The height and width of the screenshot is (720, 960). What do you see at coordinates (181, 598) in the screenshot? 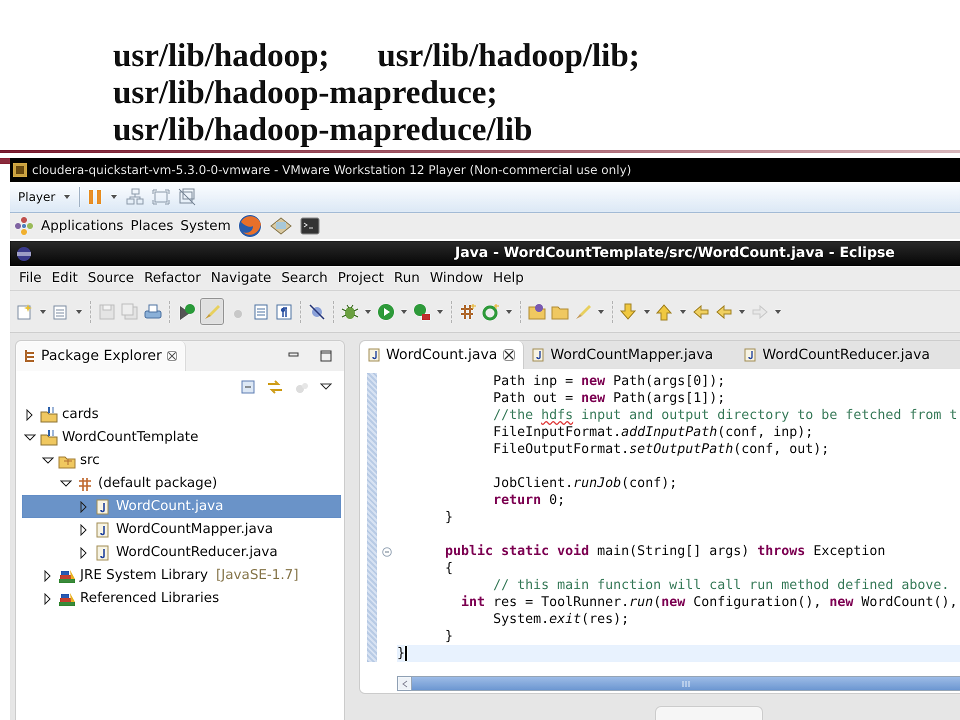
I see `tree-item: Referenced Libraries` at bounding box center [181, 598].